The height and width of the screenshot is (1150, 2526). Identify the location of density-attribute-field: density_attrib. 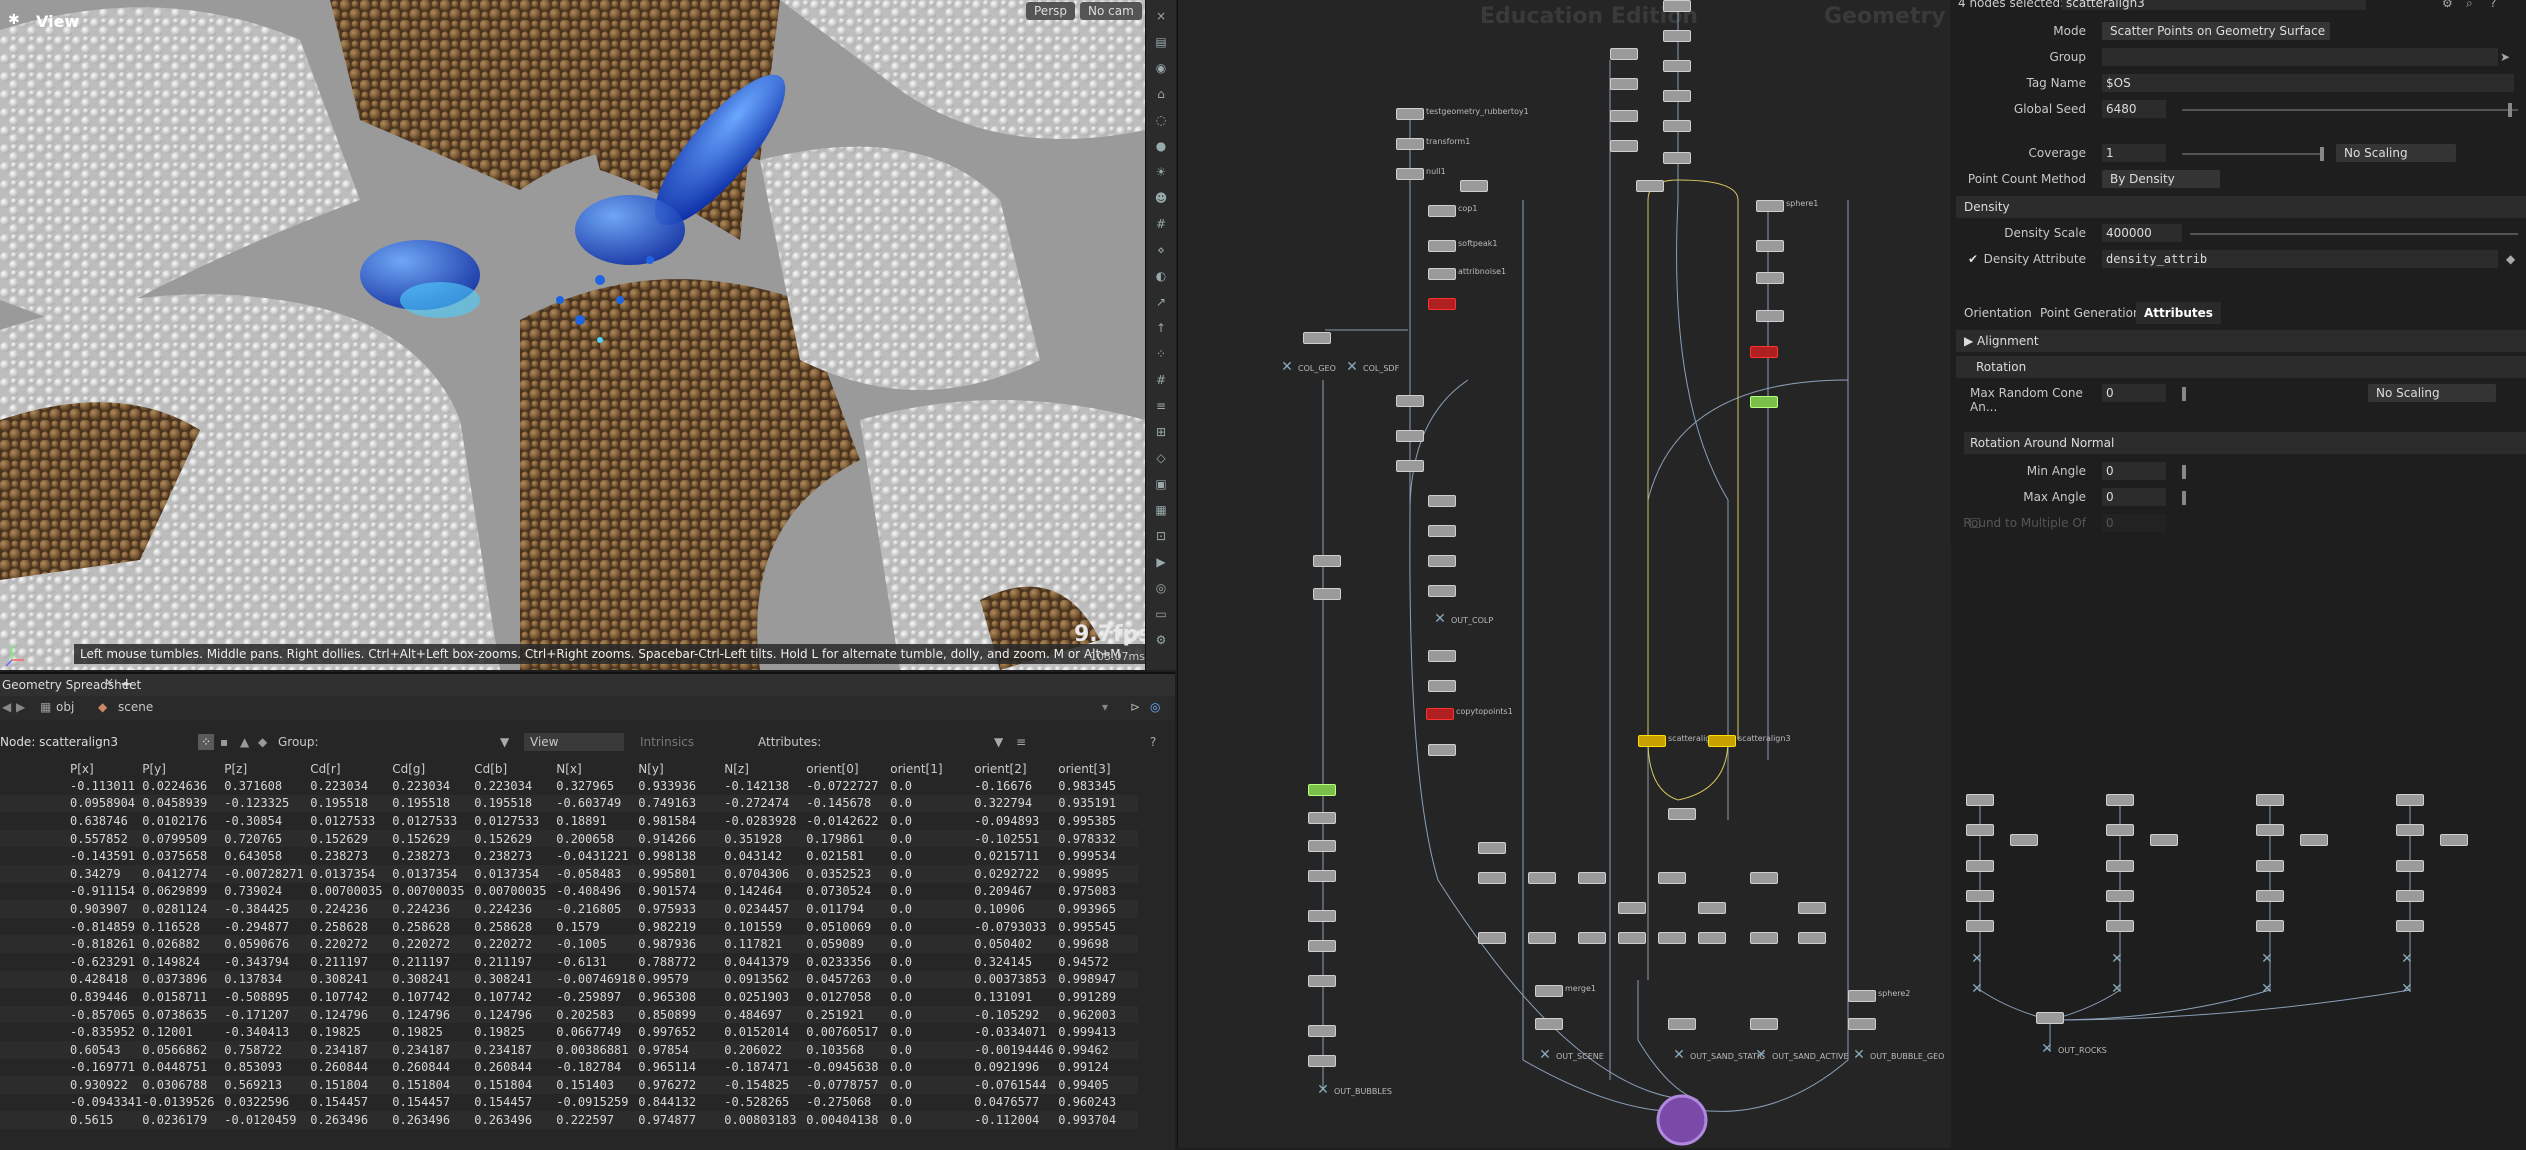
(2300, 259).